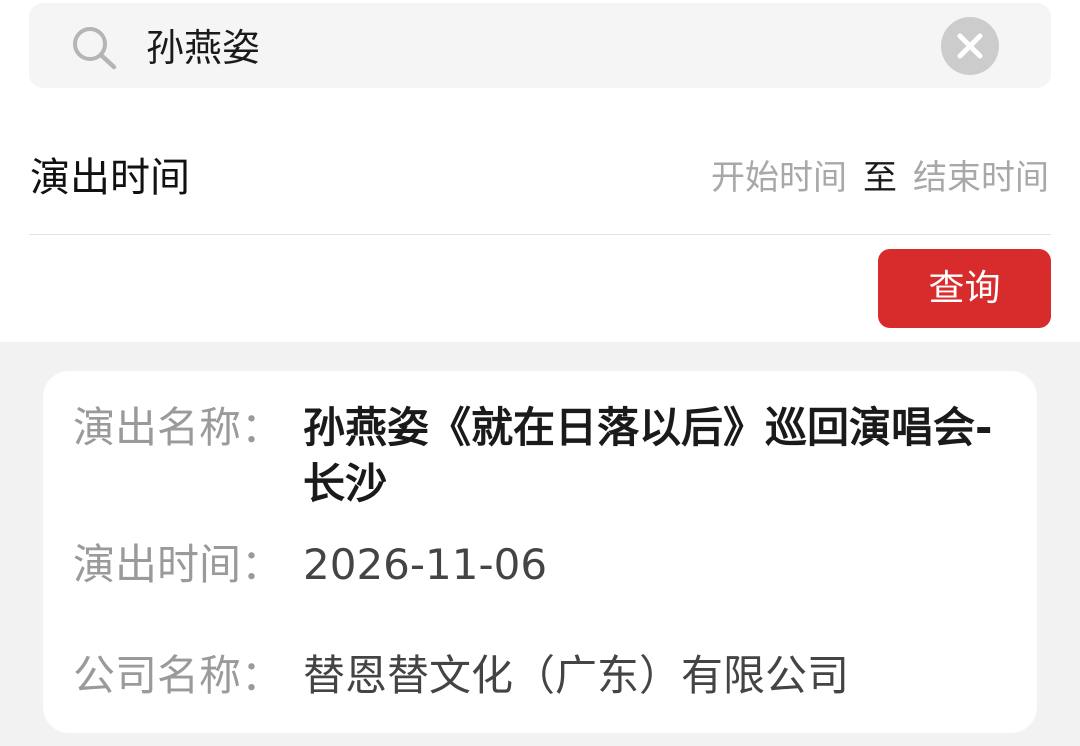 Image resolution: width=1080 pixels, height=746 pixels. I want to click on start-date-field: 开始时间, so click(779, 178).